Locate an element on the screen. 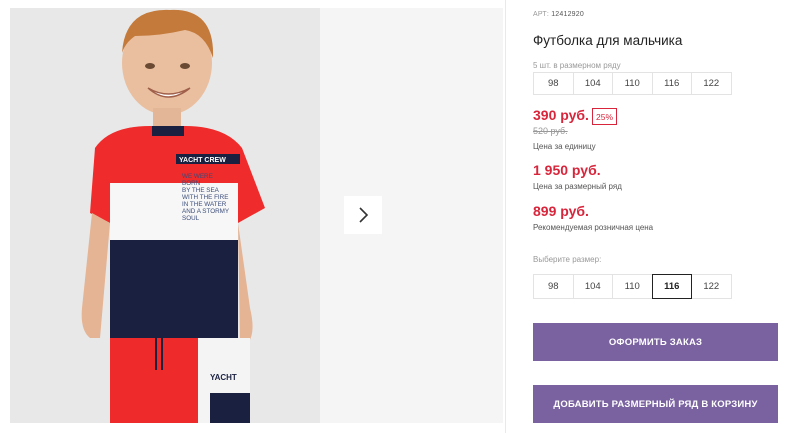 The image size is (800, 433). size-row-item: 110 is located at coordinates (632, 83).